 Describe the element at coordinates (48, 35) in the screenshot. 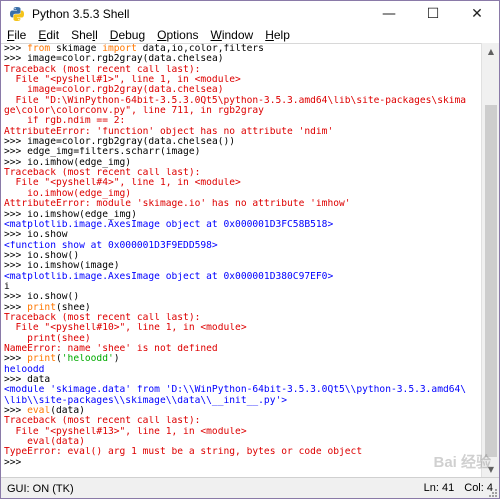

I see `menu-edit: Edit` at that location.